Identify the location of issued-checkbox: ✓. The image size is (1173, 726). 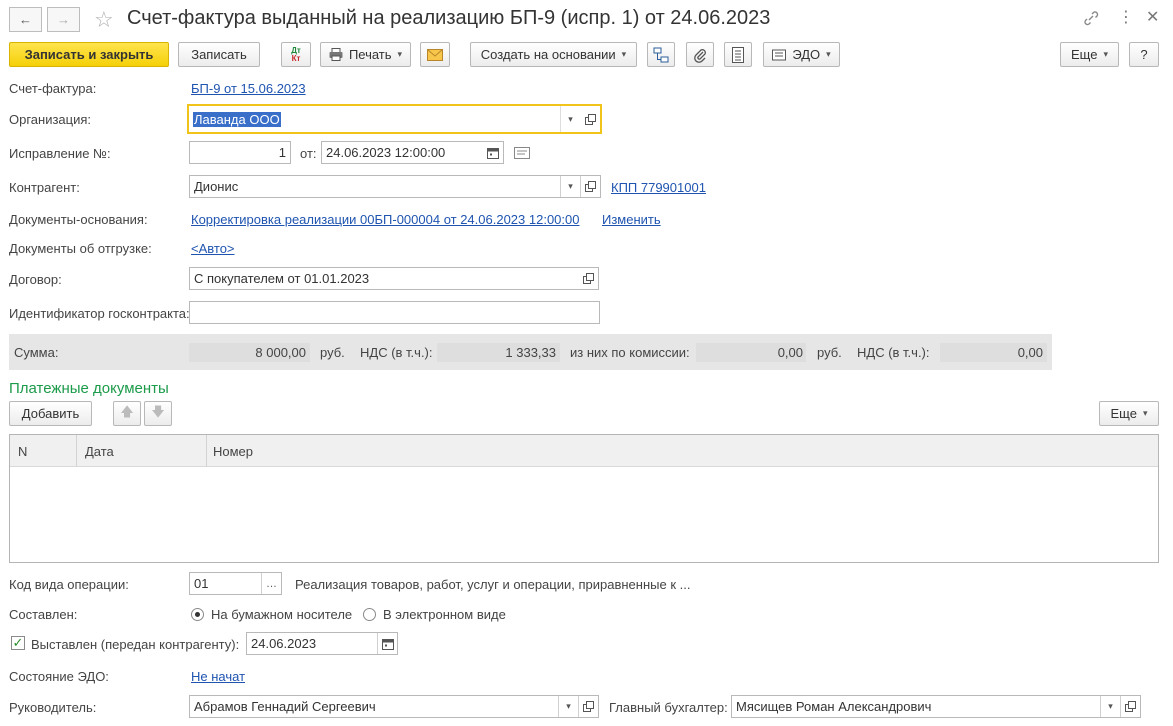
(18, 642).